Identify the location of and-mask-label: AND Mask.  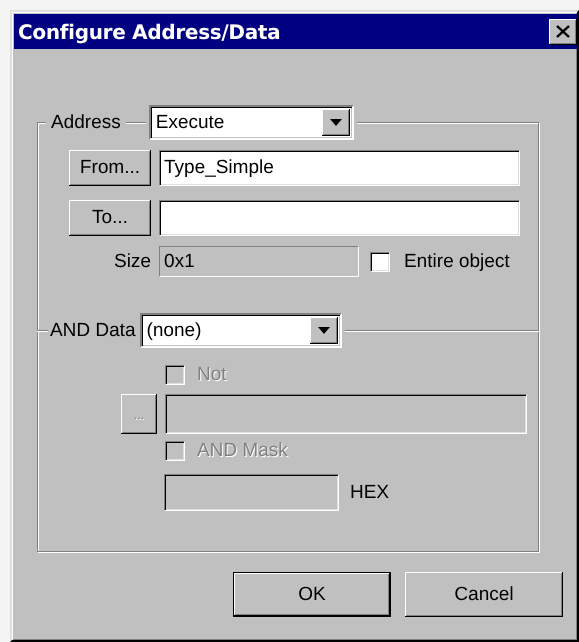
(242, 451).